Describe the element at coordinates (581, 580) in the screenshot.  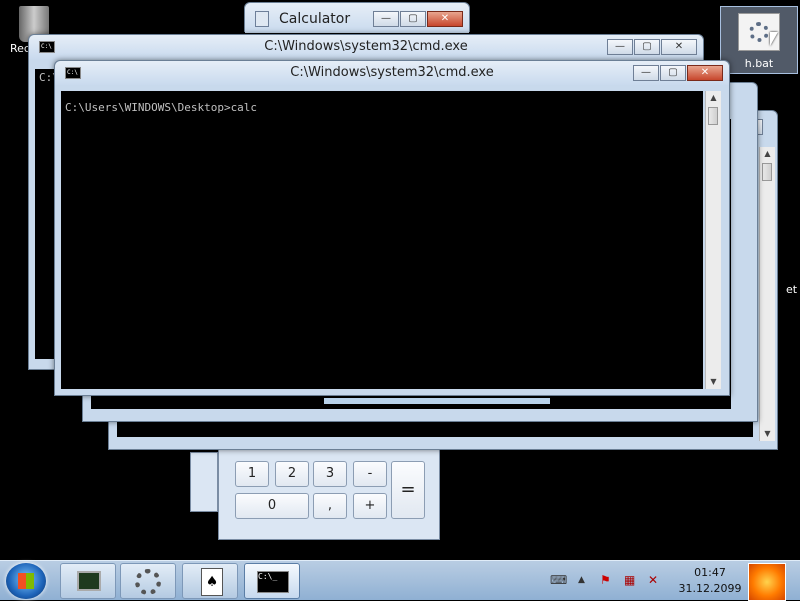
I see `show-hidden-icons-arrow-icon: ▲` at that location.